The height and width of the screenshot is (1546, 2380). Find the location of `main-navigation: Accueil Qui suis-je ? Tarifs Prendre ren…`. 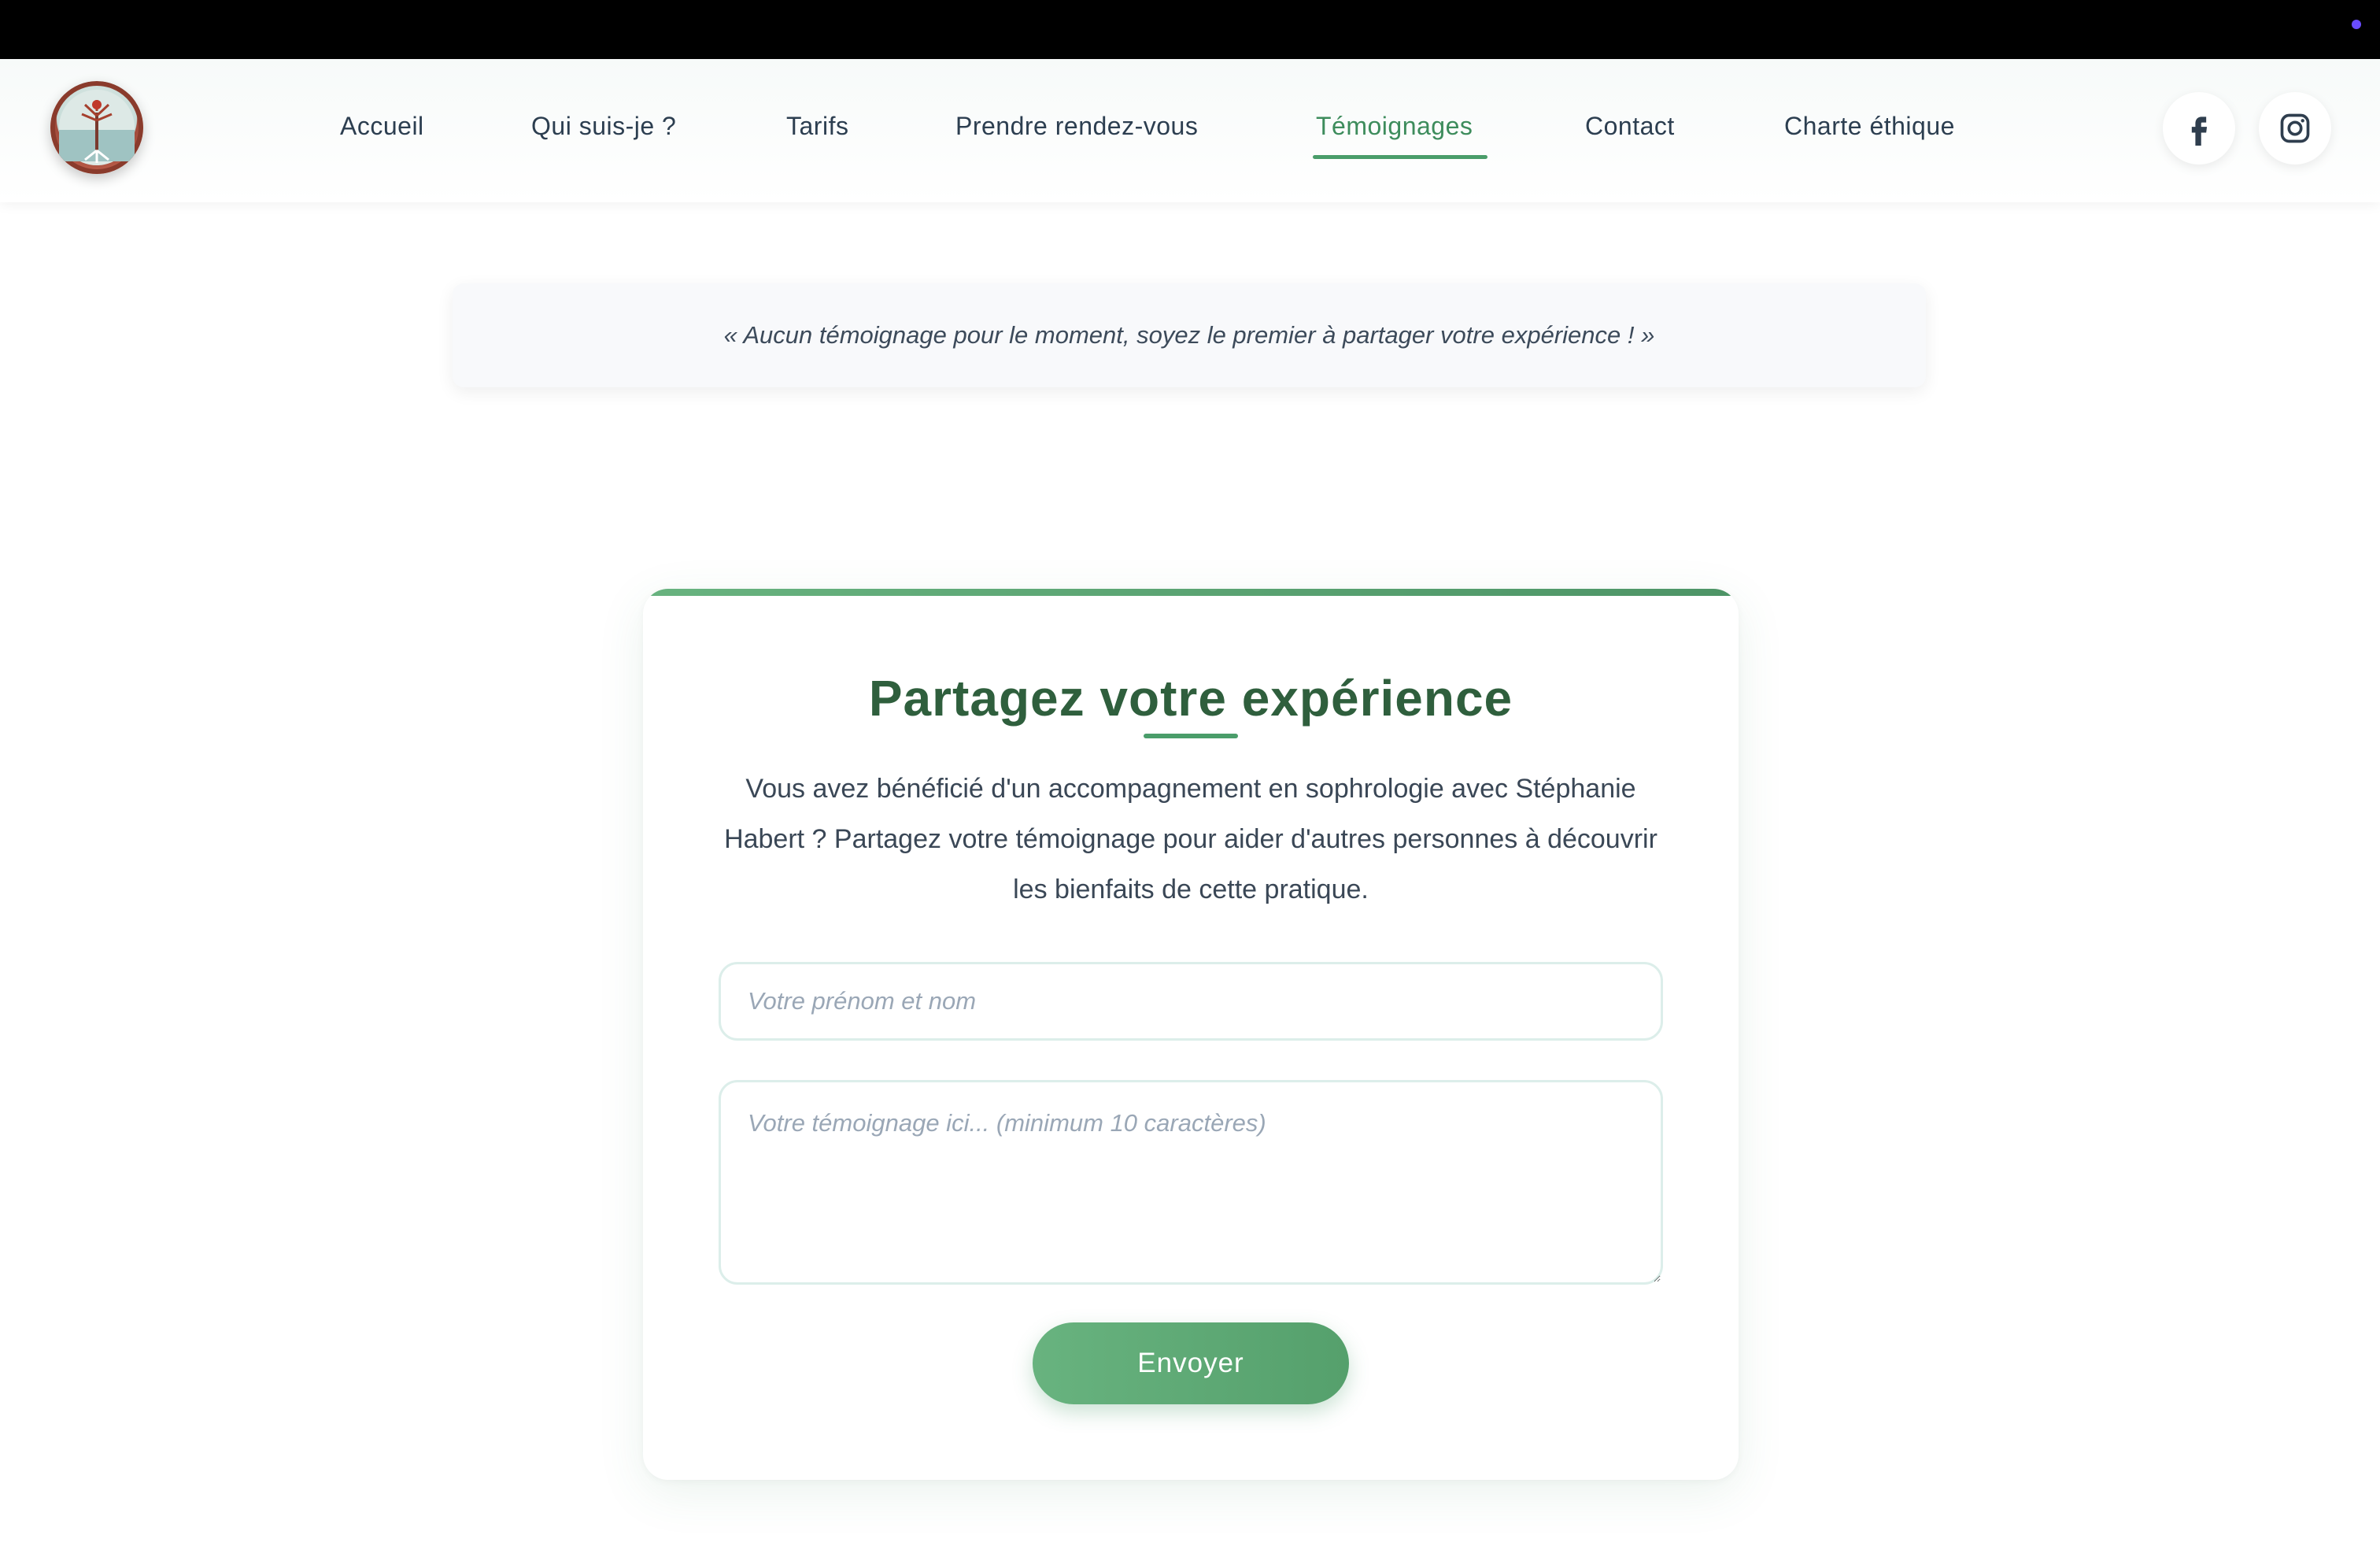

main-navigation: Accueil Qui suis-je ? Tarifs Prendre ren… is located at coordinates (1190, 130).